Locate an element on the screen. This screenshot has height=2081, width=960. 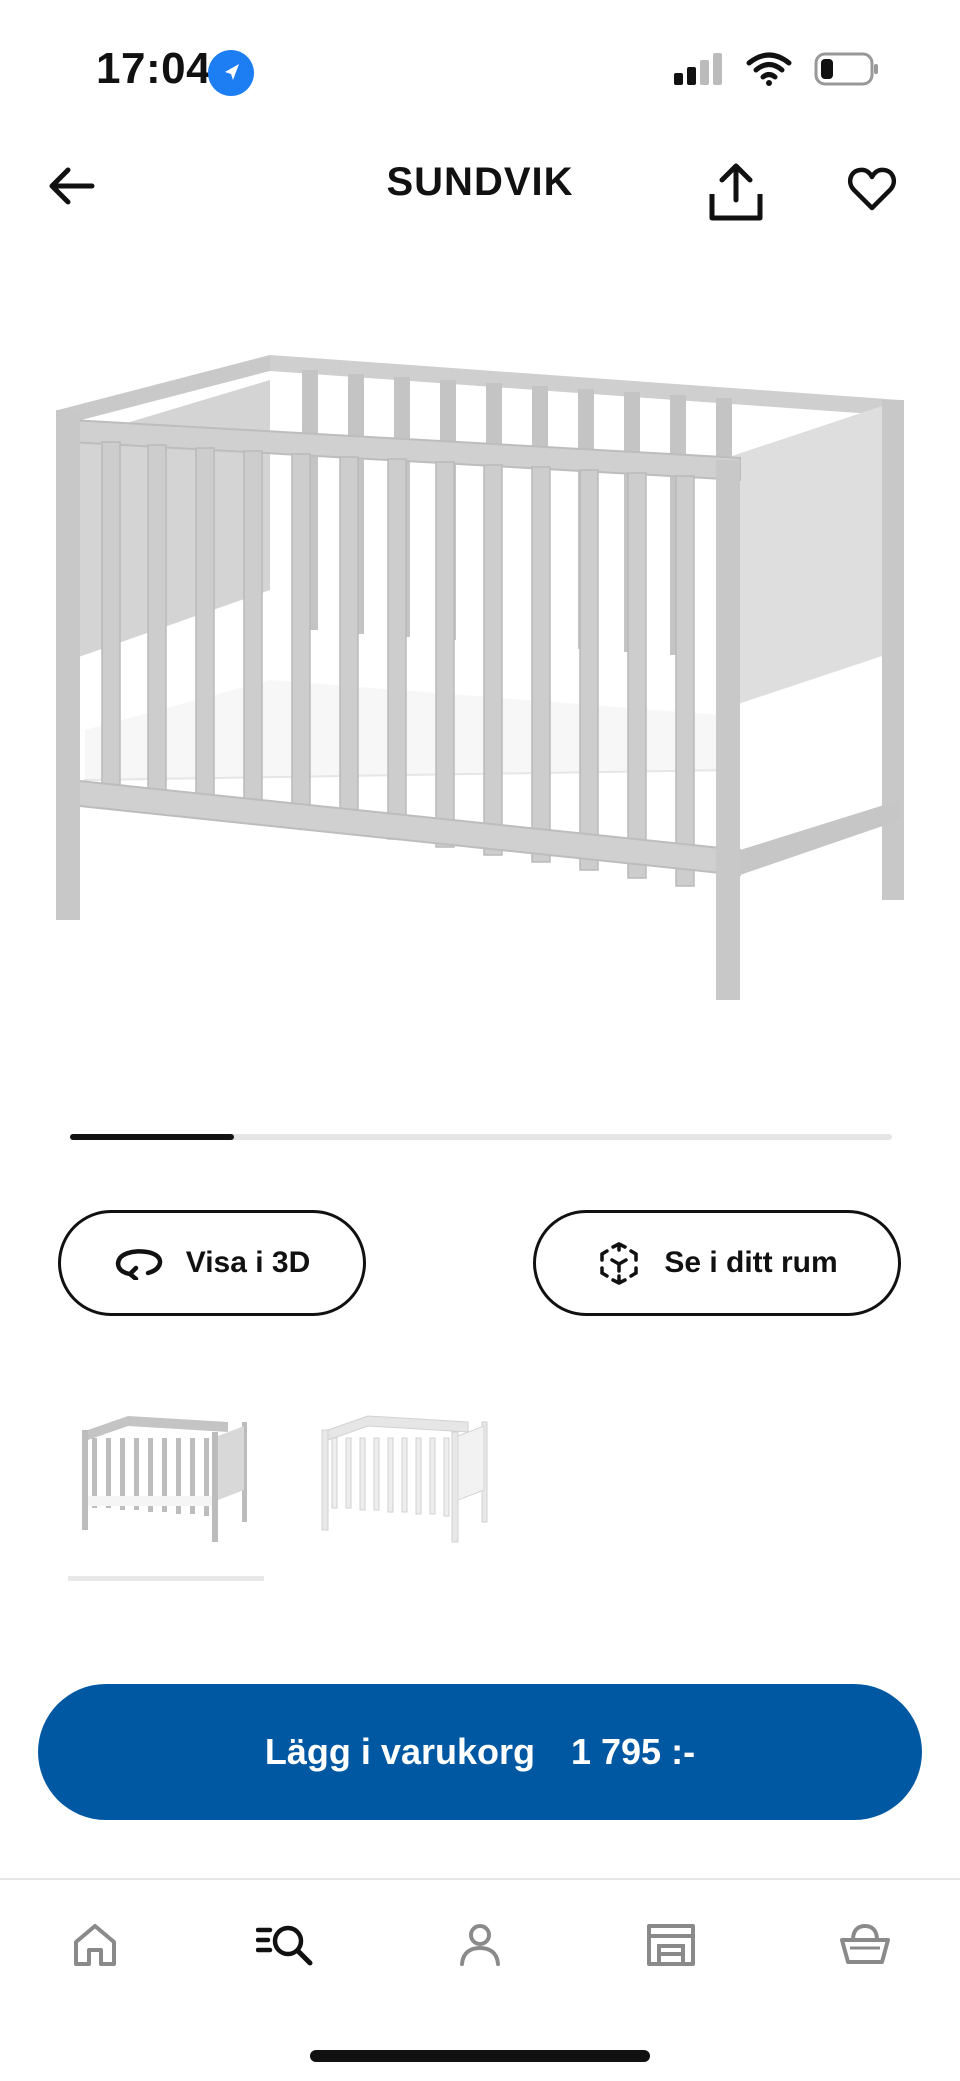
store-icon is located at coordinates (671, 1945).